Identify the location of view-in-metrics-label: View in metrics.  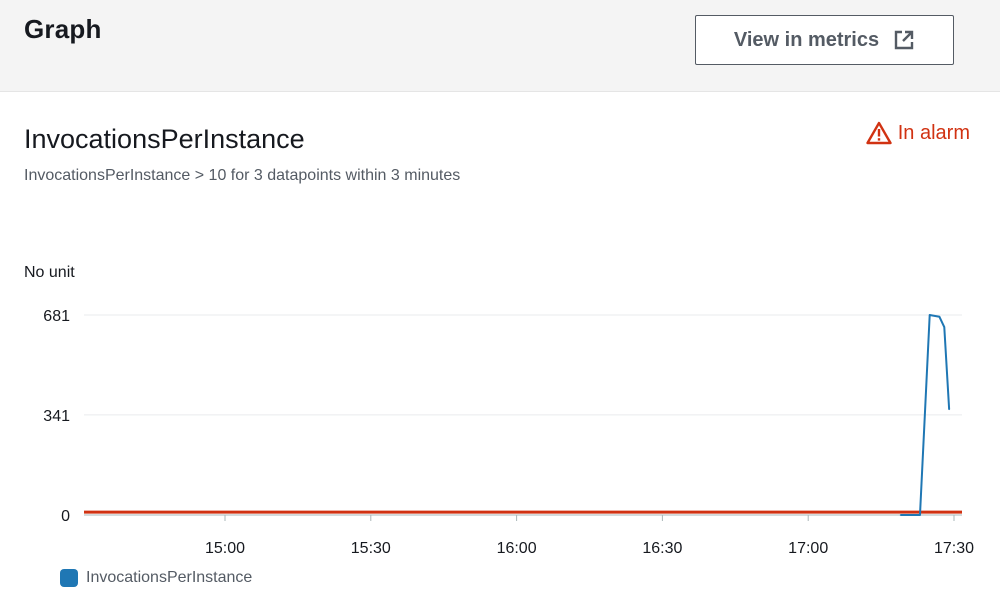
(806, 39).